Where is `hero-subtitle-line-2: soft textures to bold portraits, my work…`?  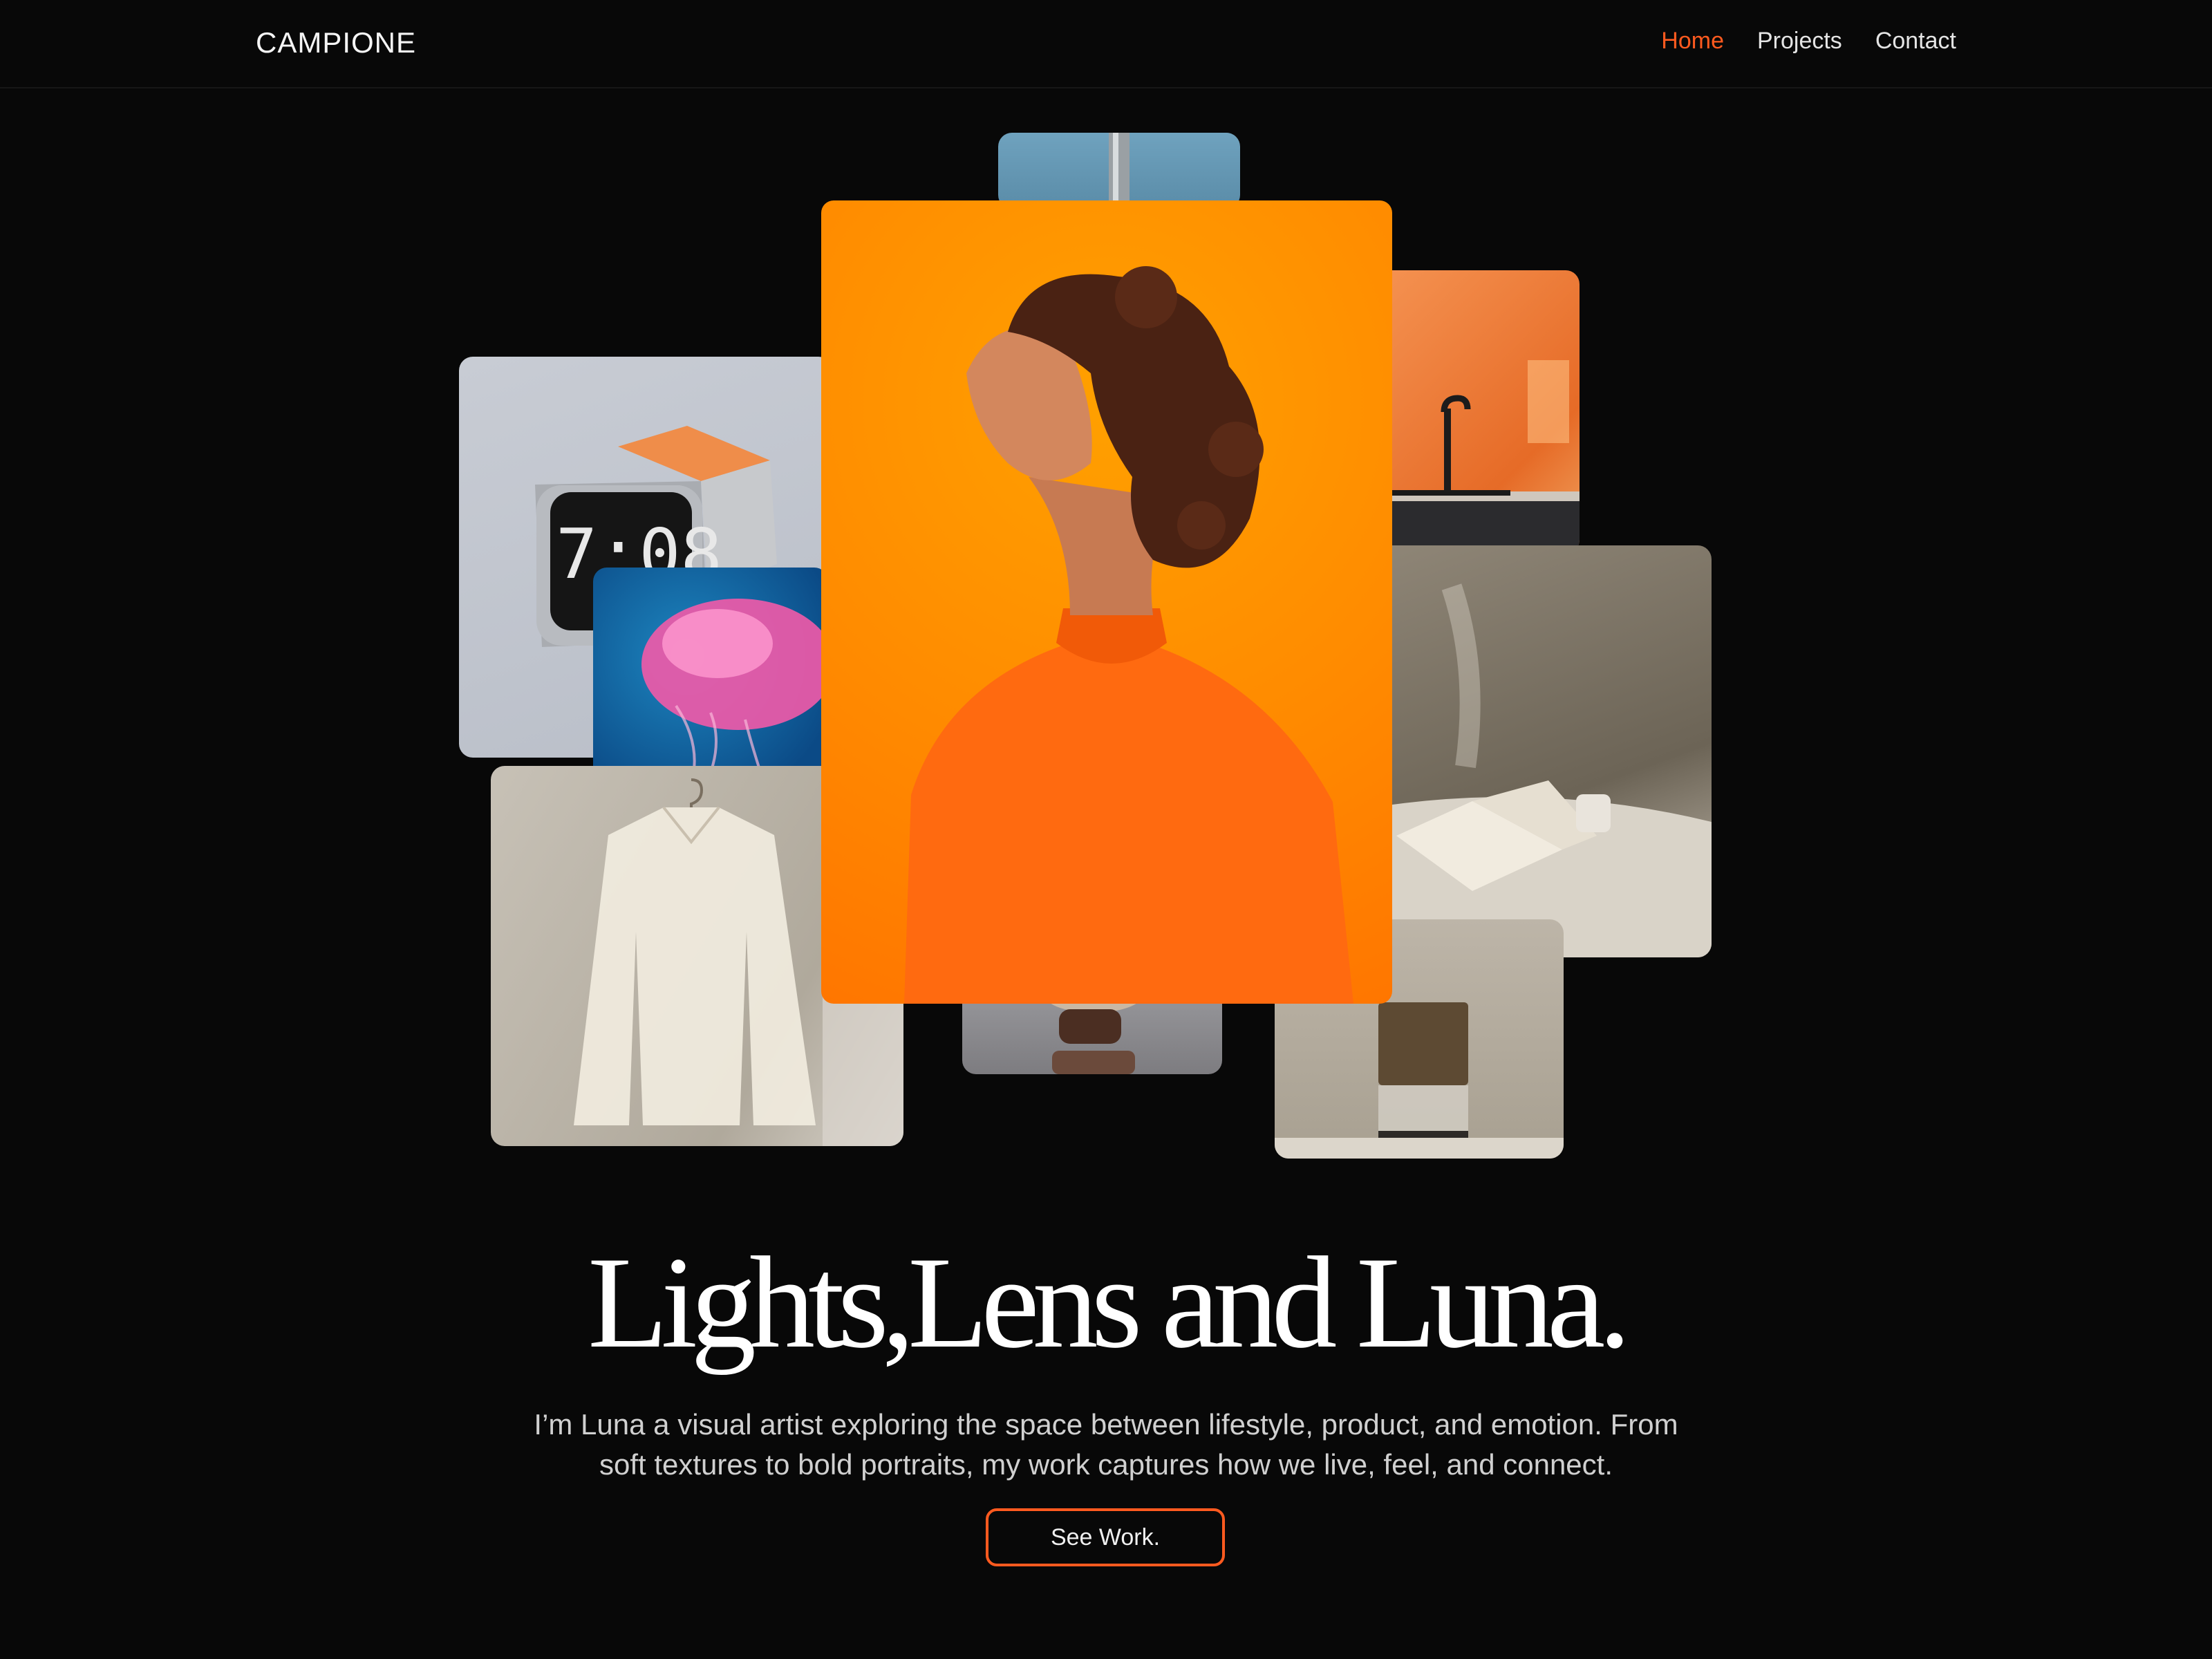 hero-subtitle-line-2: soft textures to bold portraits, my work… is located at coordinates (1106, 1465).